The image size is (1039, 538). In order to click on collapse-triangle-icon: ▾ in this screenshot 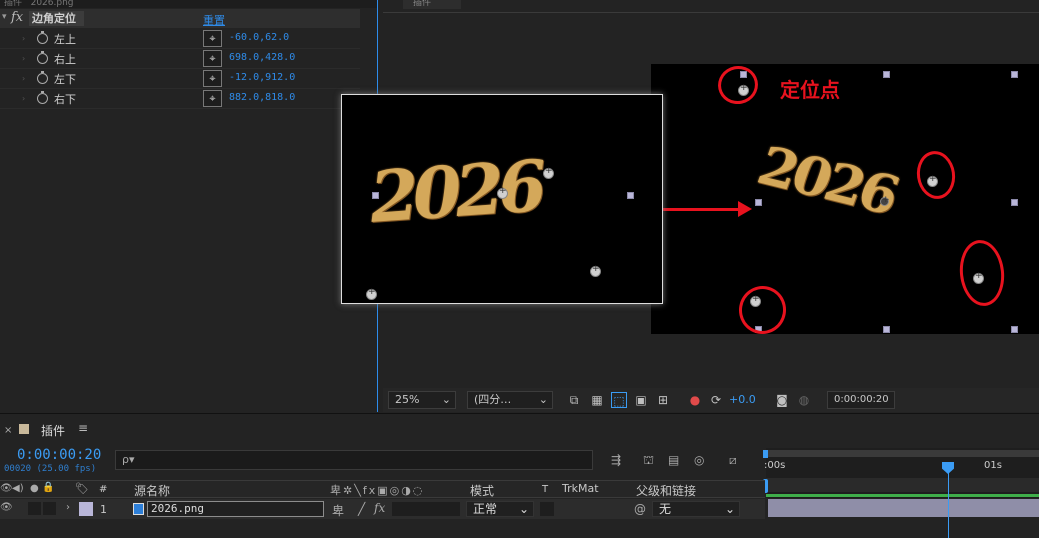, I will do `click(4, 17)`.